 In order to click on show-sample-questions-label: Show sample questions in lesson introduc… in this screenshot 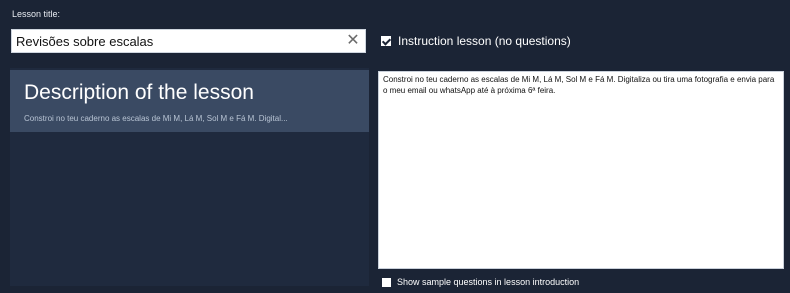, I will do `click(488, 282)`.